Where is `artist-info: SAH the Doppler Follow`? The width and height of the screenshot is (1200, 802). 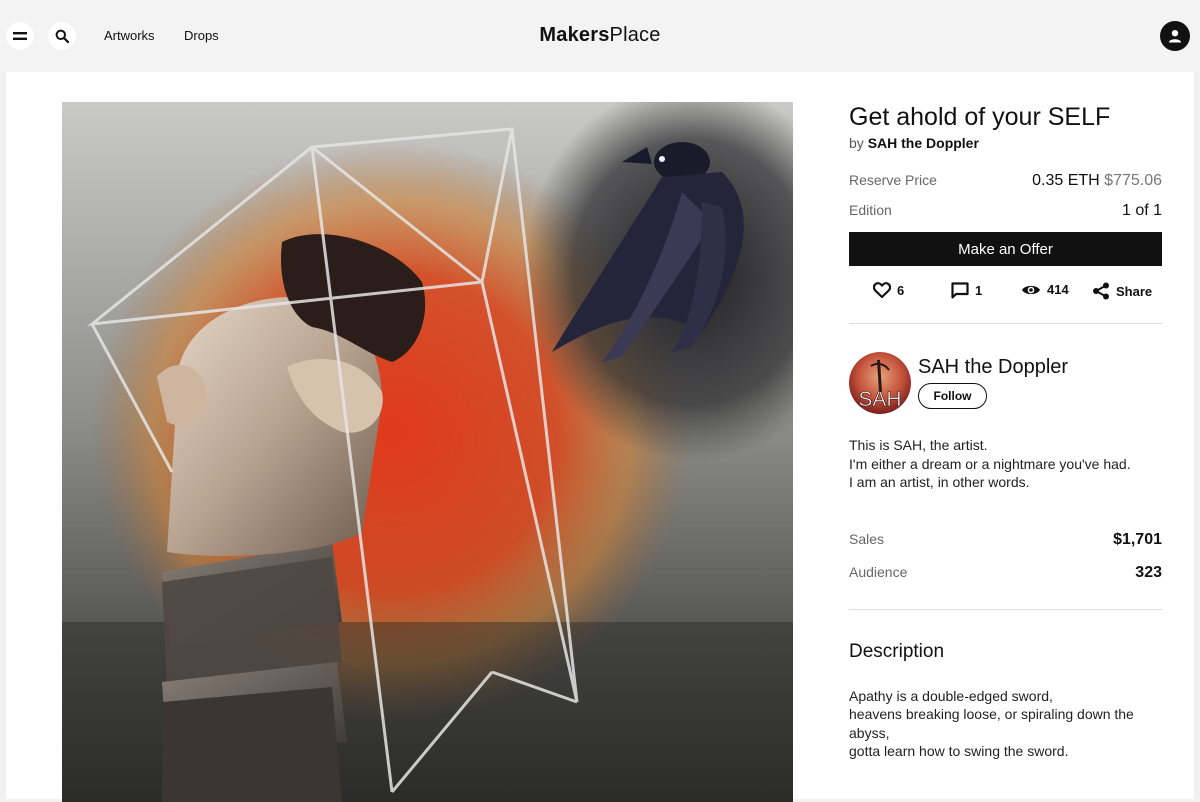
artist-info: SAH the Doppler Follow is located at coordinates (993, 380).